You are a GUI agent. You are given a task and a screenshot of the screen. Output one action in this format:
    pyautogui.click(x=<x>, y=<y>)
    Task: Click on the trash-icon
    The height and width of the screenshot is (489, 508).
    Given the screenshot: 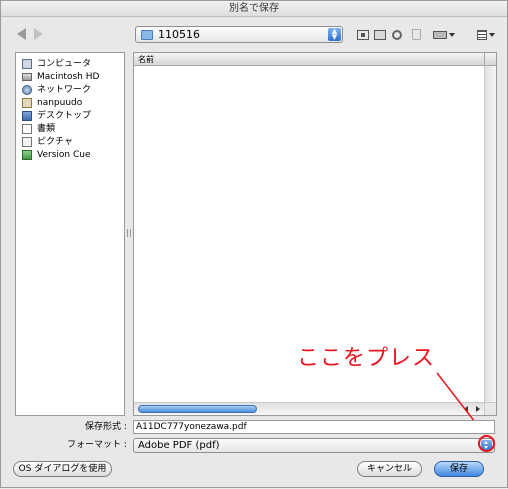 What is the action you would take?
    pyautogui.click(x=416, y=34)
    